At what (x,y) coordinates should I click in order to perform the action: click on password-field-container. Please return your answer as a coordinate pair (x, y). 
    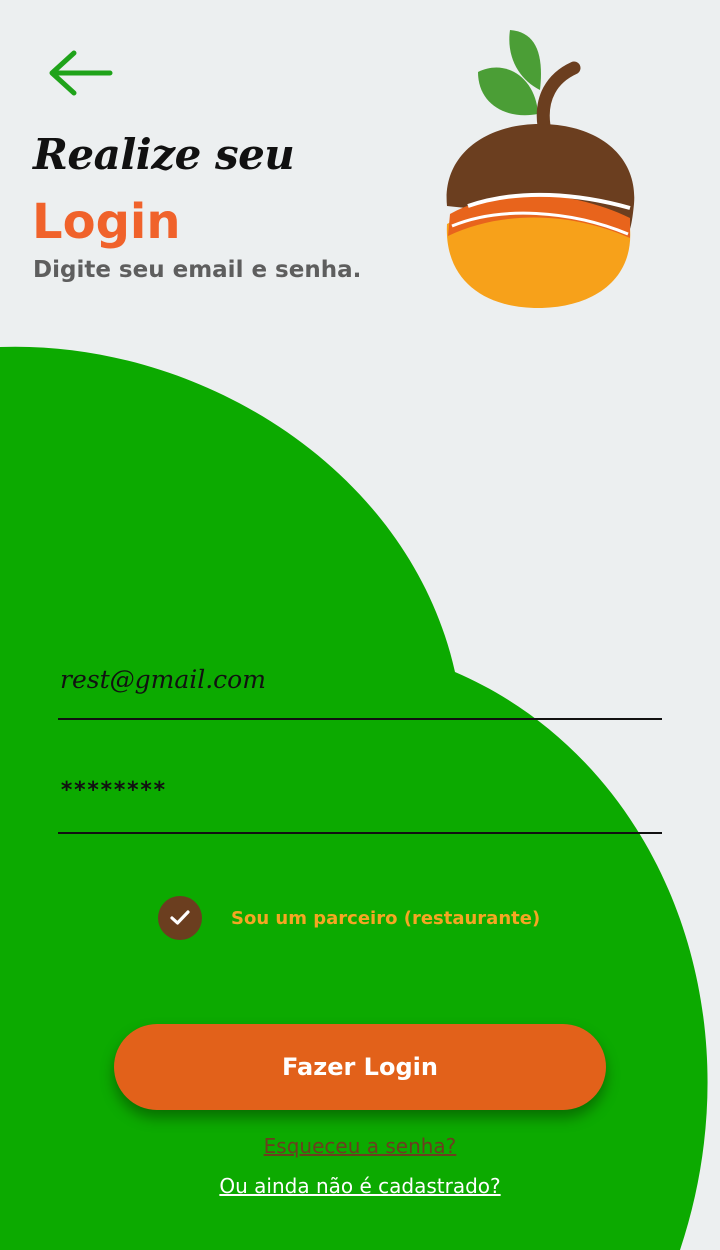
    Looking at the image, I should click on (360, 802).